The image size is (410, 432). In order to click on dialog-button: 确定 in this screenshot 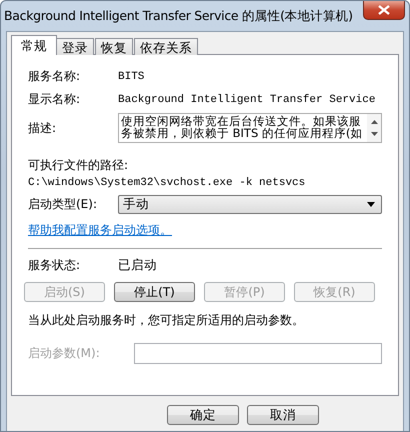, I will do `click(203, 415)`.